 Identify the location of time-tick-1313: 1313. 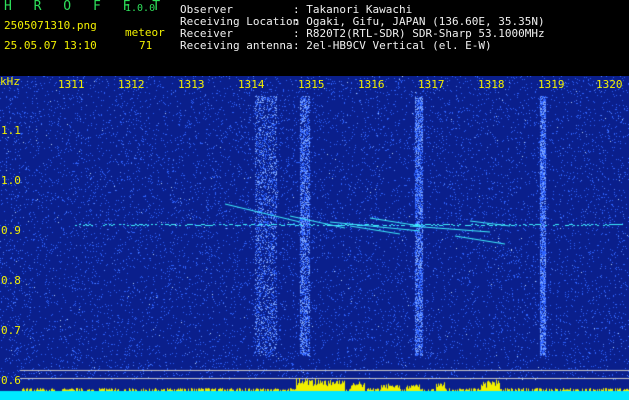
(191, 84).